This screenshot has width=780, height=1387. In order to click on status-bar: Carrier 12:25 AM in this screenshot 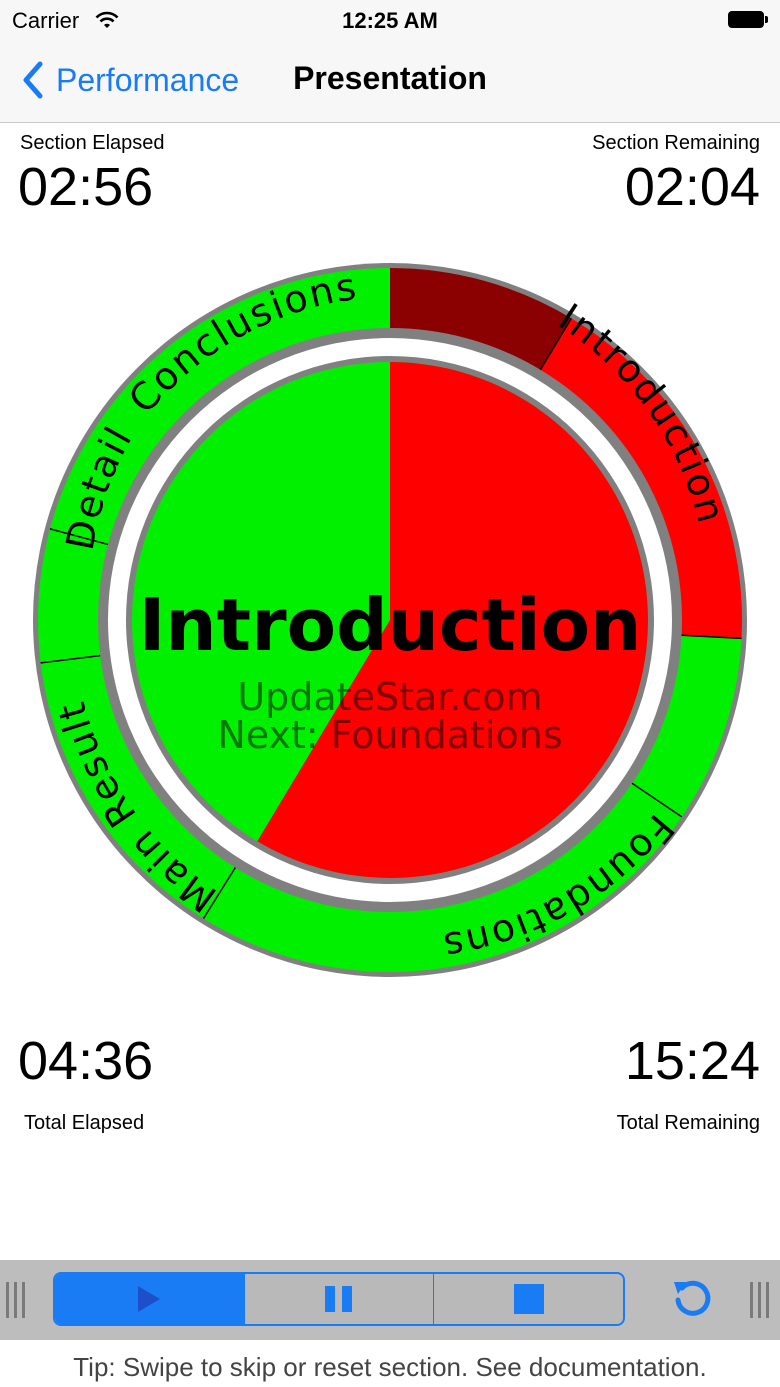, I will do `click(390, 20)`.